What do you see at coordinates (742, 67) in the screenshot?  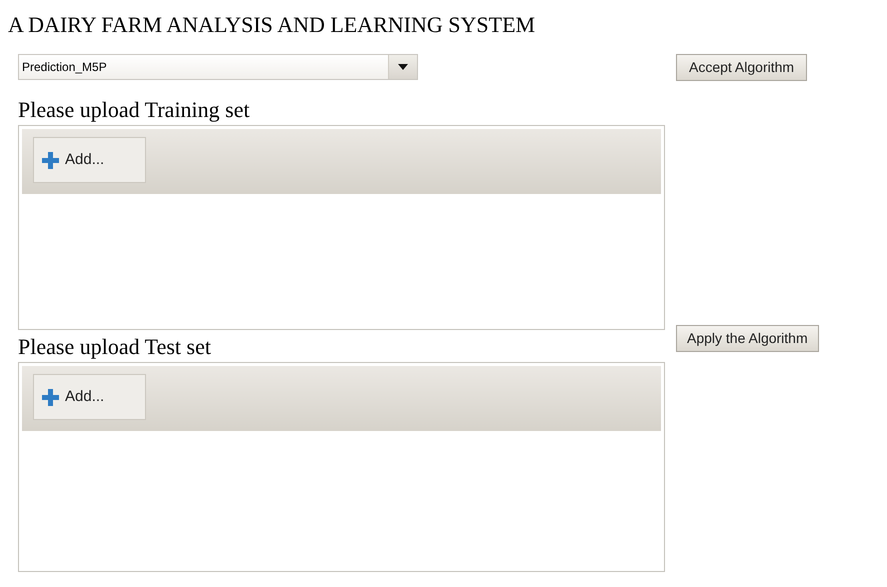 I see `accept-algorithm-button: Accept Algorithm` at bounding box center [742, 67].